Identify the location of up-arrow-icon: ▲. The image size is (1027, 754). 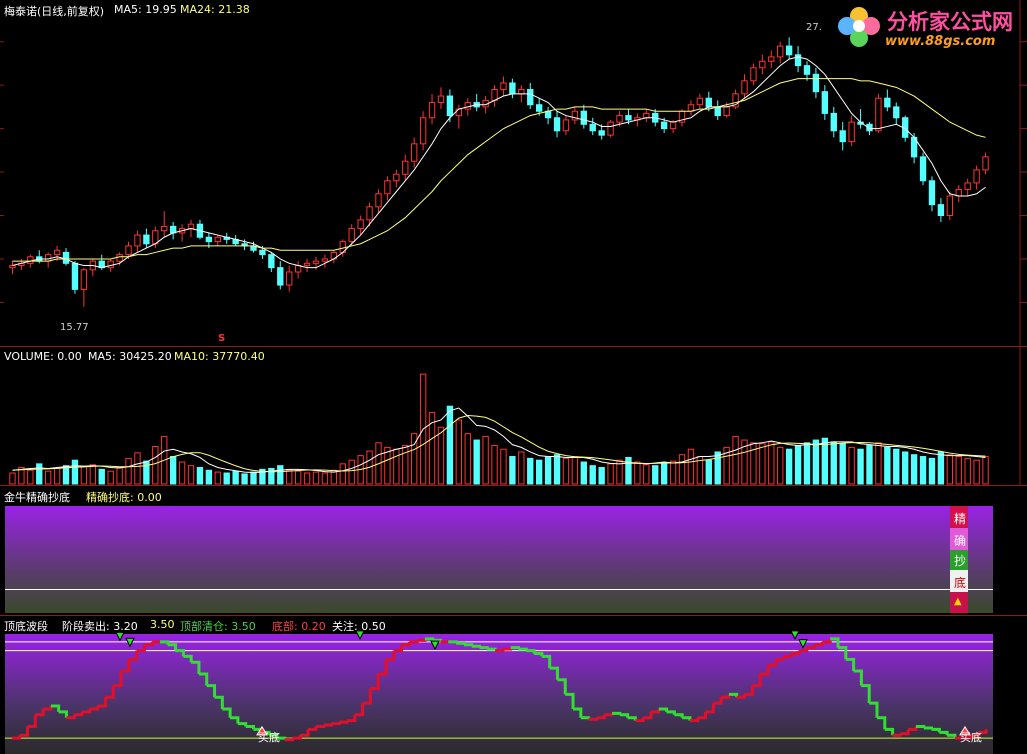
(958, 601).